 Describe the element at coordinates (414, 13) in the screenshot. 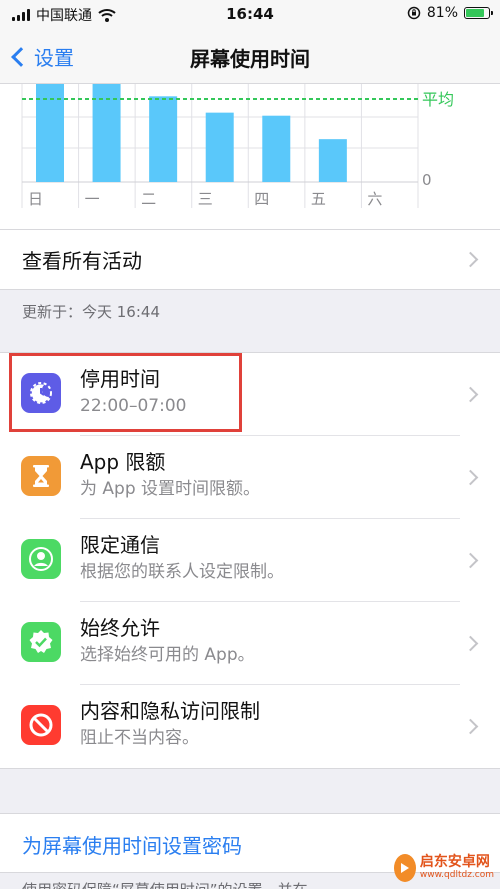

I see `orientation-lock-icon` at that location.